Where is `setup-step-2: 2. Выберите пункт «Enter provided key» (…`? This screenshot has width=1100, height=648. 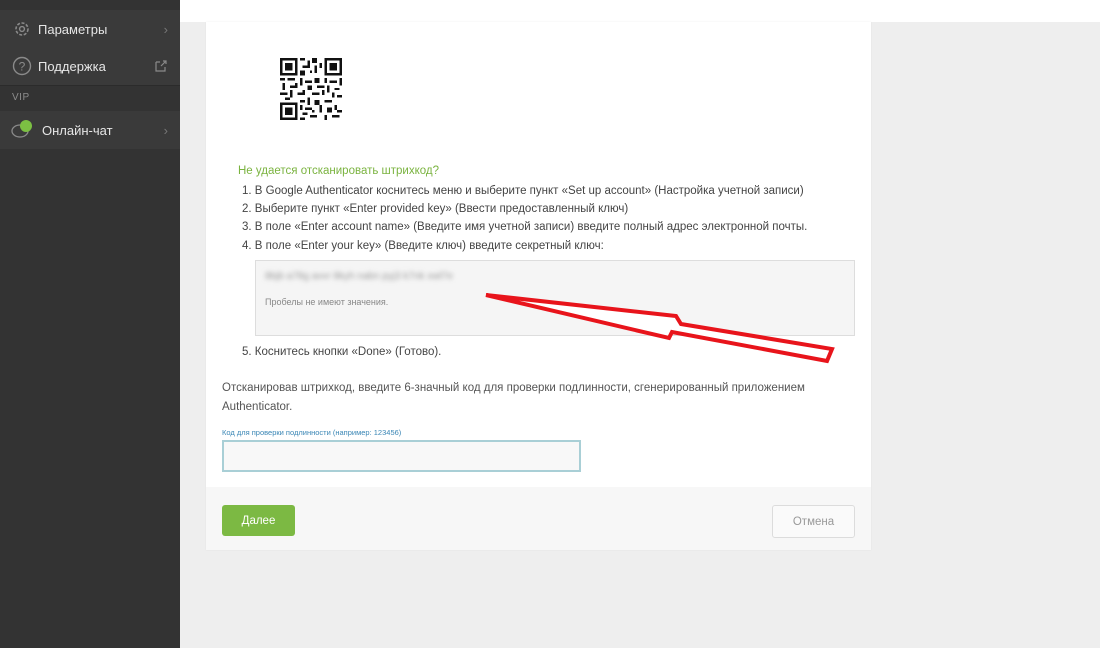 setup-step-2: 2. Выберите пункт «Enter provided key» (… is located at coordinates (435, 209).